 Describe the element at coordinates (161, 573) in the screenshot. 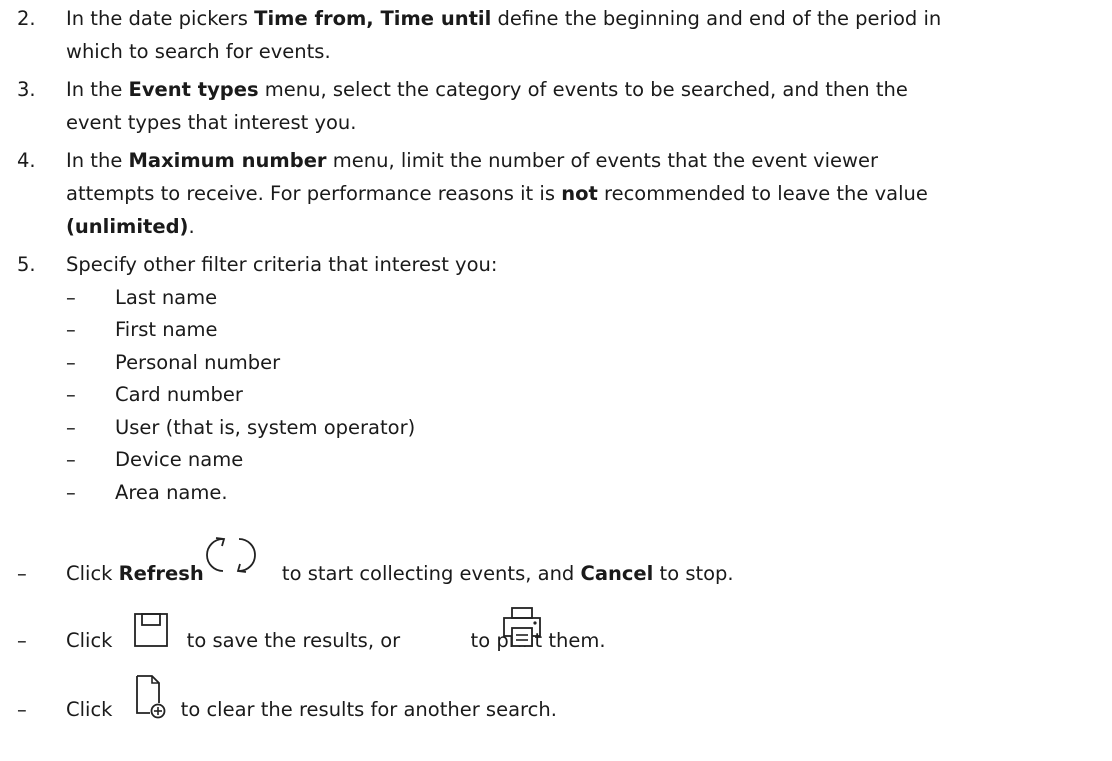

I see `refresh-label: Refresh` at that location.